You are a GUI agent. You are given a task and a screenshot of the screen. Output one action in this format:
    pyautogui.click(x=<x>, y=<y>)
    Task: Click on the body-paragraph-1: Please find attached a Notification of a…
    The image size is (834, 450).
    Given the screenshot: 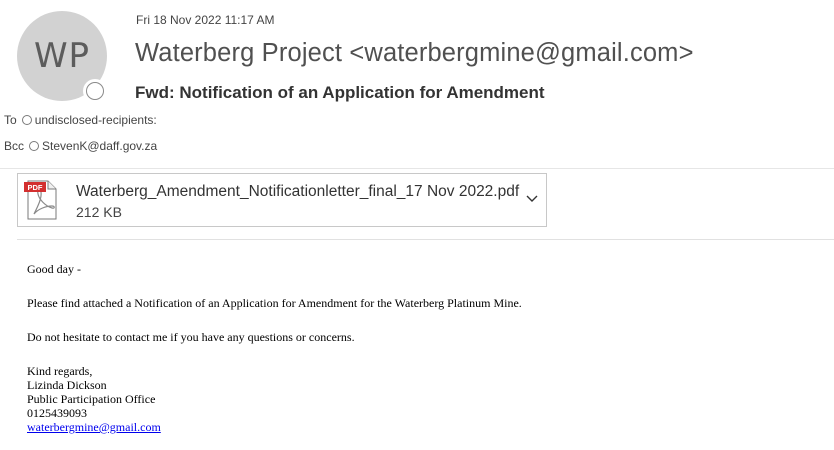 What is the action you would take?
    pyautogui.click(x=274, y=303)
    